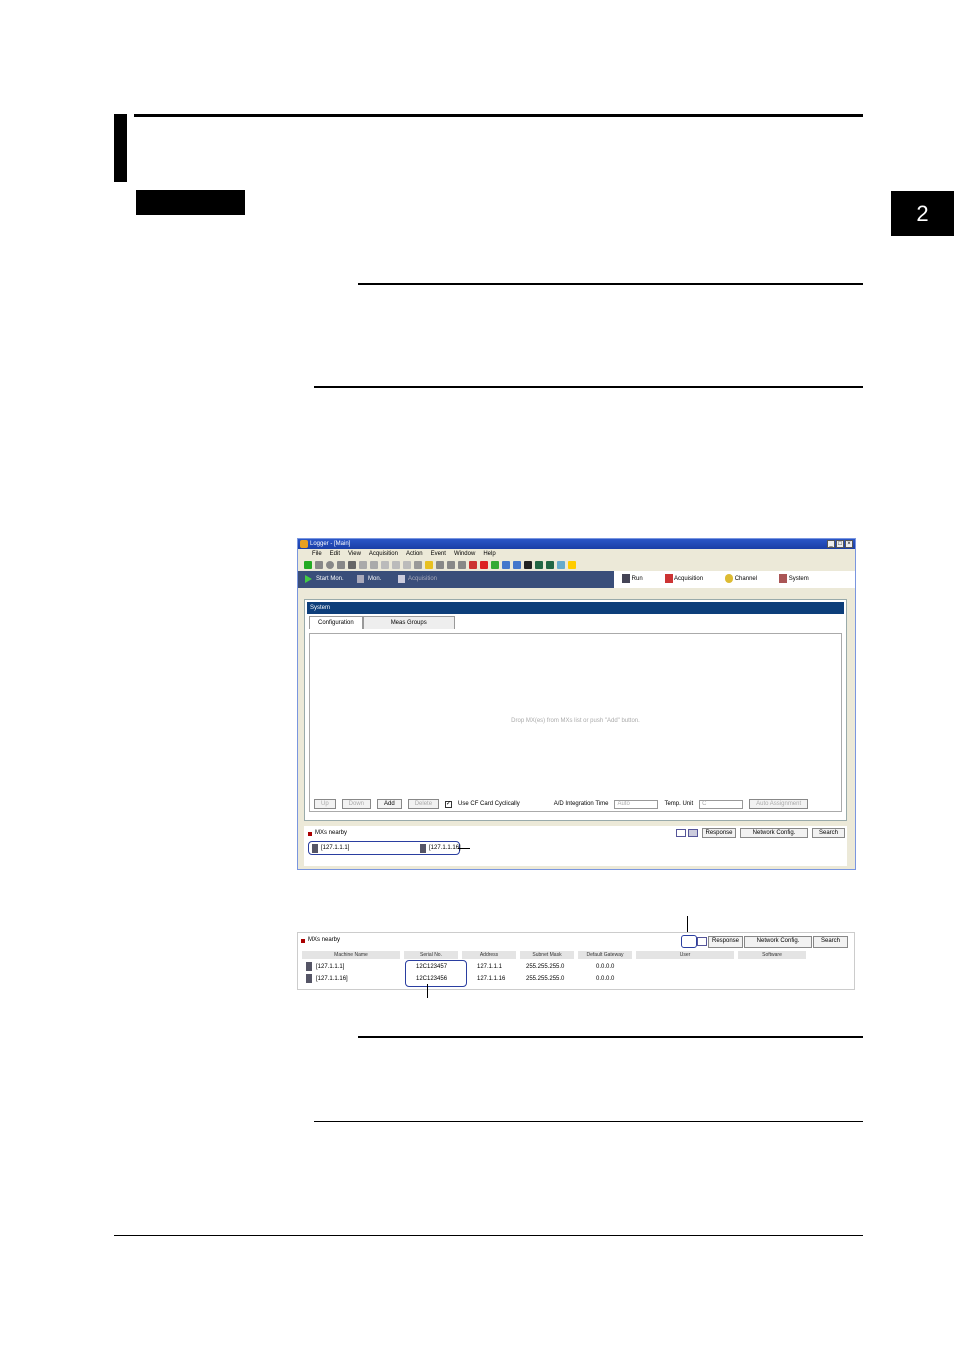  What do you see at coordinates (489, 955) in the screenshot?
I see `col-address: Address` at bounding box center [489, 955].